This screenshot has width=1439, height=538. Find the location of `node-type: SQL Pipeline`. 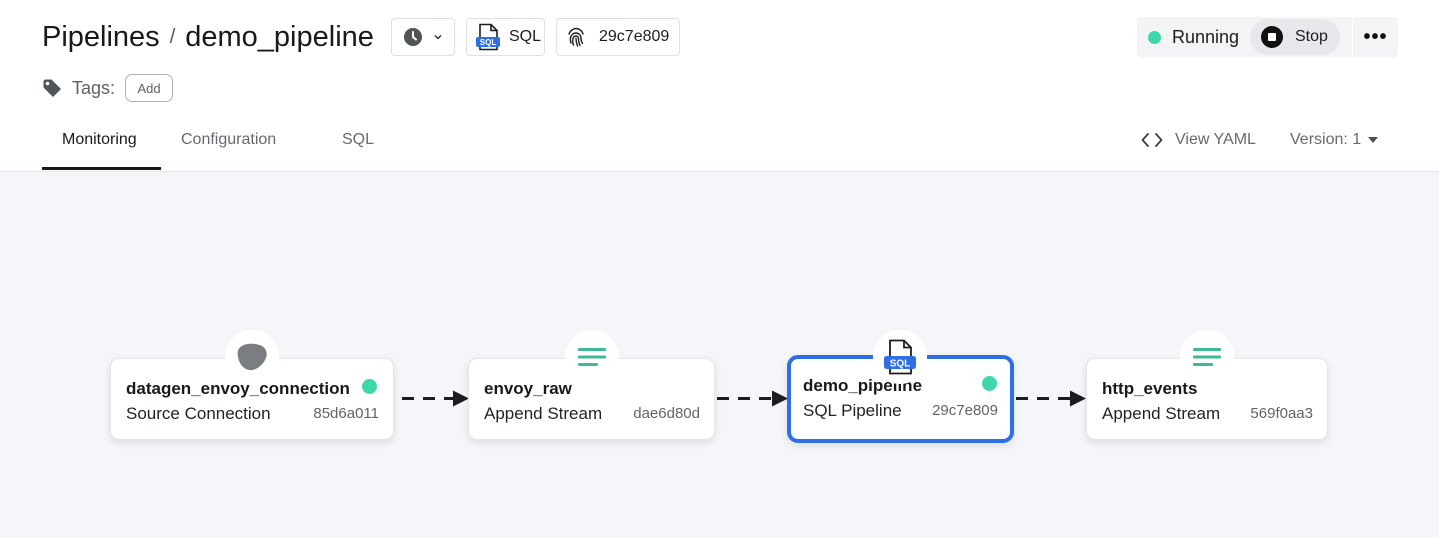

node-type: SQL Pipeline is located at coordinates (852, 410).